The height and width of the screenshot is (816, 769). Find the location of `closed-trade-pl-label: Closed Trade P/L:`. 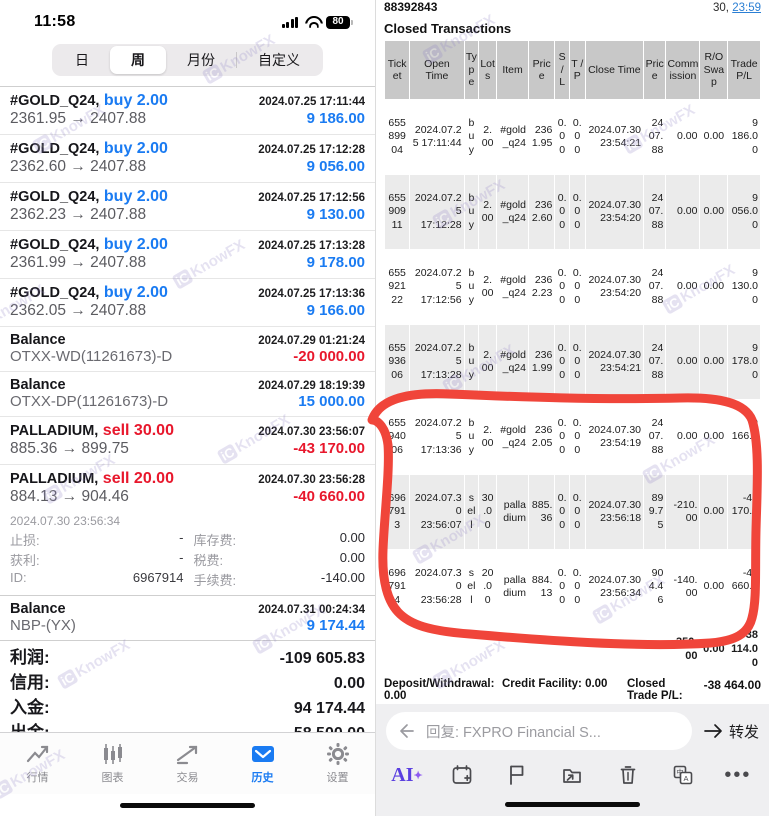

closed-trade-pl-label: Closed Trade P/L: is located at coordinates (655, 690).